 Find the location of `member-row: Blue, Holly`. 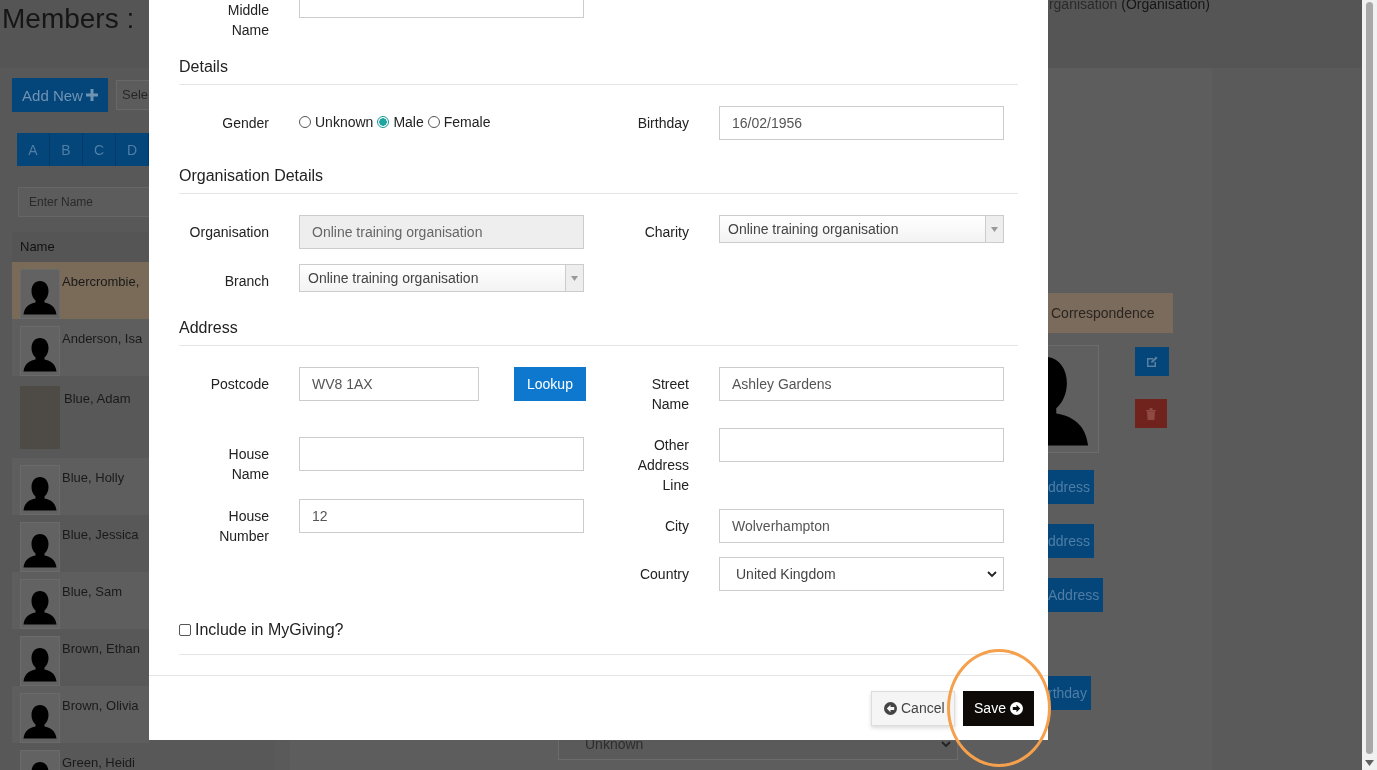

member-row: Blue, Holly is located at coordinates (80, 486).